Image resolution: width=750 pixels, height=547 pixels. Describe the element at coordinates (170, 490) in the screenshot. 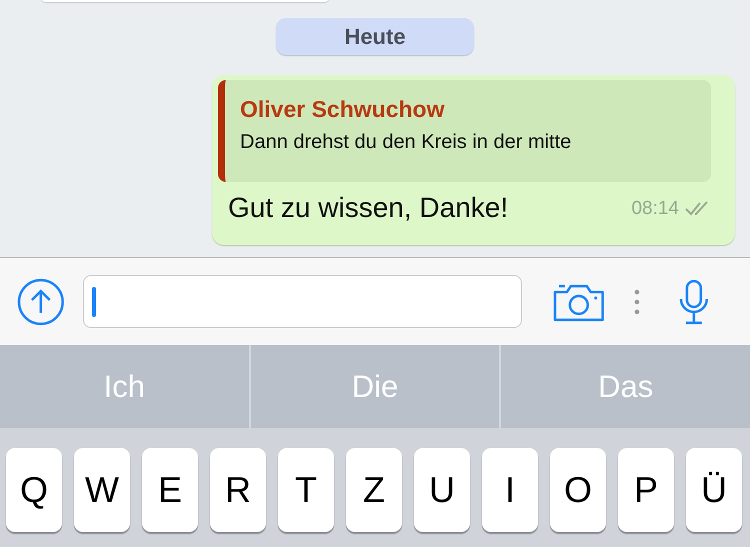

I see `keyboard-key: E` at that location.